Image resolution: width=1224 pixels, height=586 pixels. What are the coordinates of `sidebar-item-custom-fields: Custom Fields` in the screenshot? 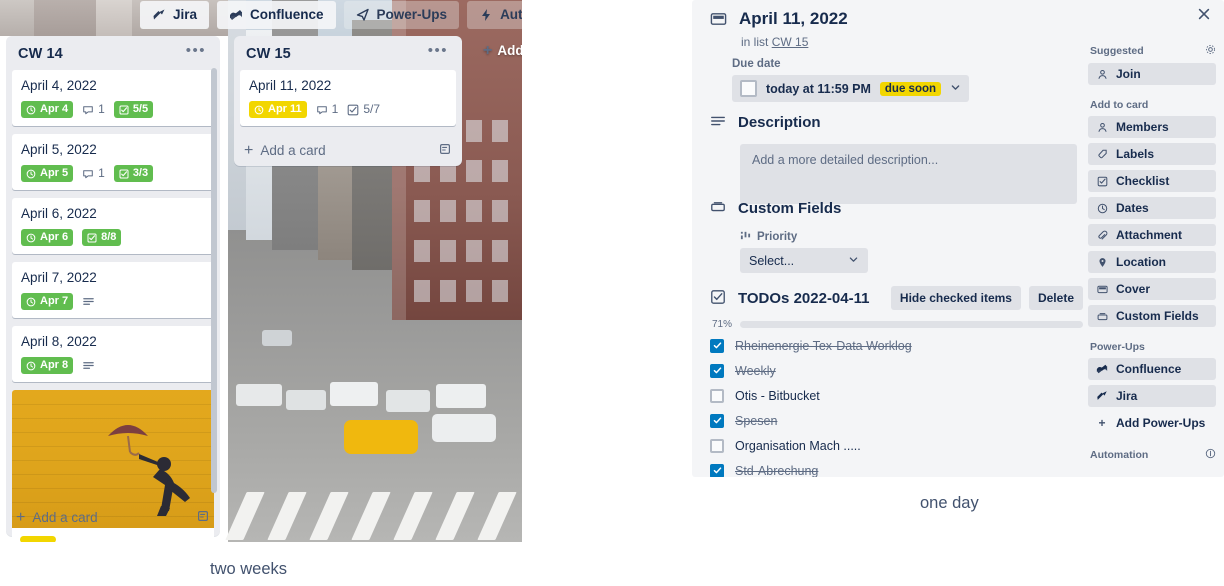 It's located at (1152, 316).